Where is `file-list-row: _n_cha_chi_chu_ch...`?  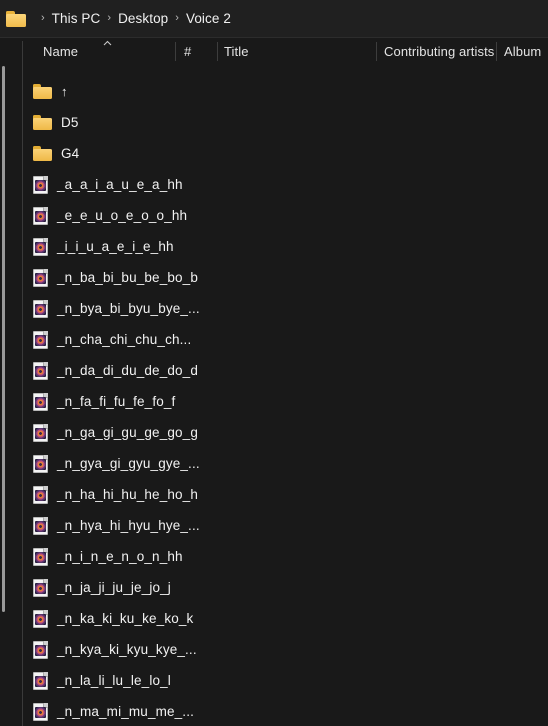
file-list-row: _n_cha_chi_chu_ch... is located at coordinates (274, 339).